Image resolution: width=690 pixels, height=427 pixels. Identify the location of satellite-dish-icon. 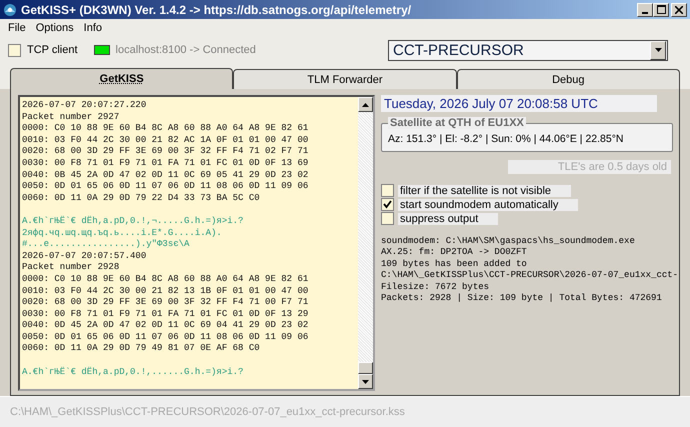
(10, 9).